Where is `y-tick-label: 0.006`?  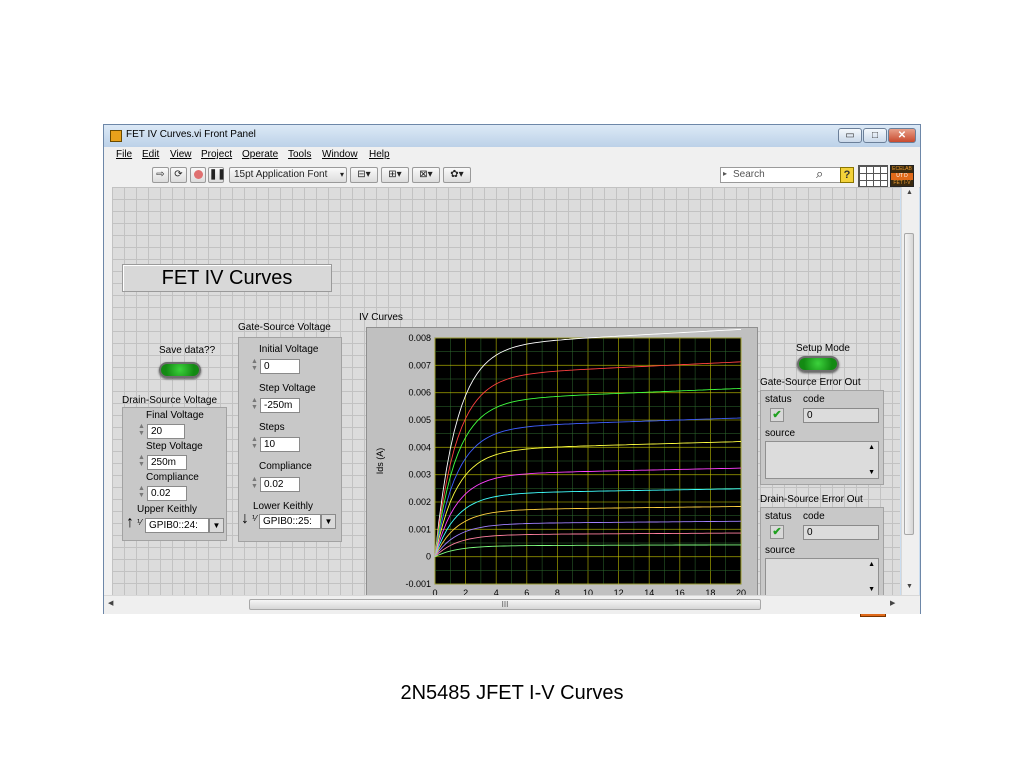
y-tick-label: 0.006 is located at coordinates (419, 393).